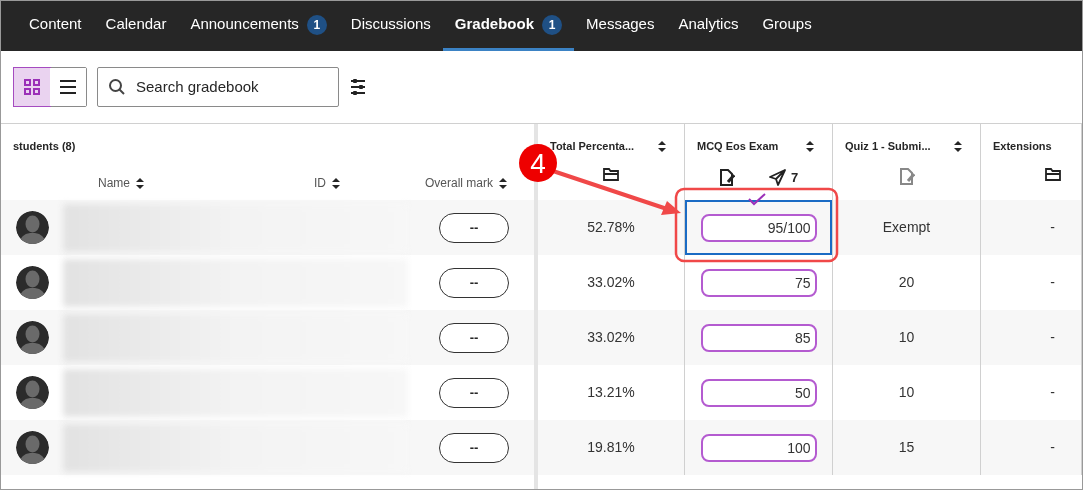 Image resolution: width=1083 pixels, height=490 pixels. Describe the element at coordinates (44, 146) in the screenshot. I see `students-header: students (8)` at that location.